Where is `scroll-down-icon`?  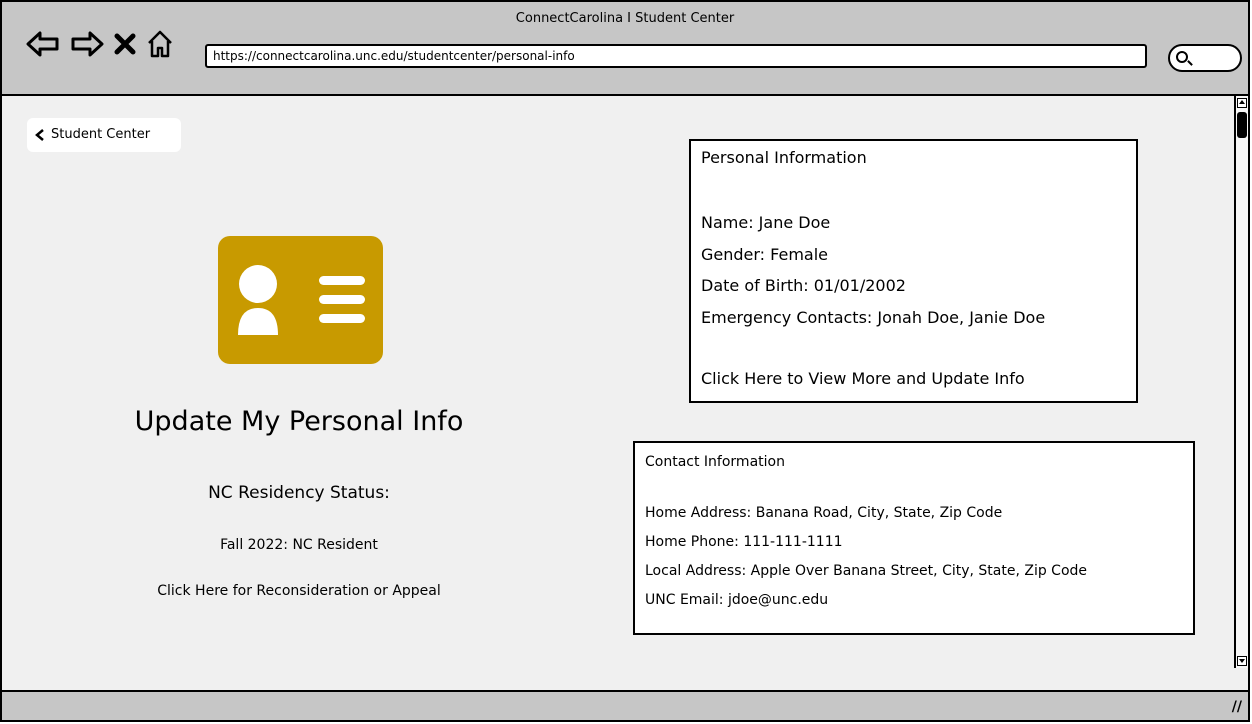
scroll-down-icon is located at coordinates (1242, 661).